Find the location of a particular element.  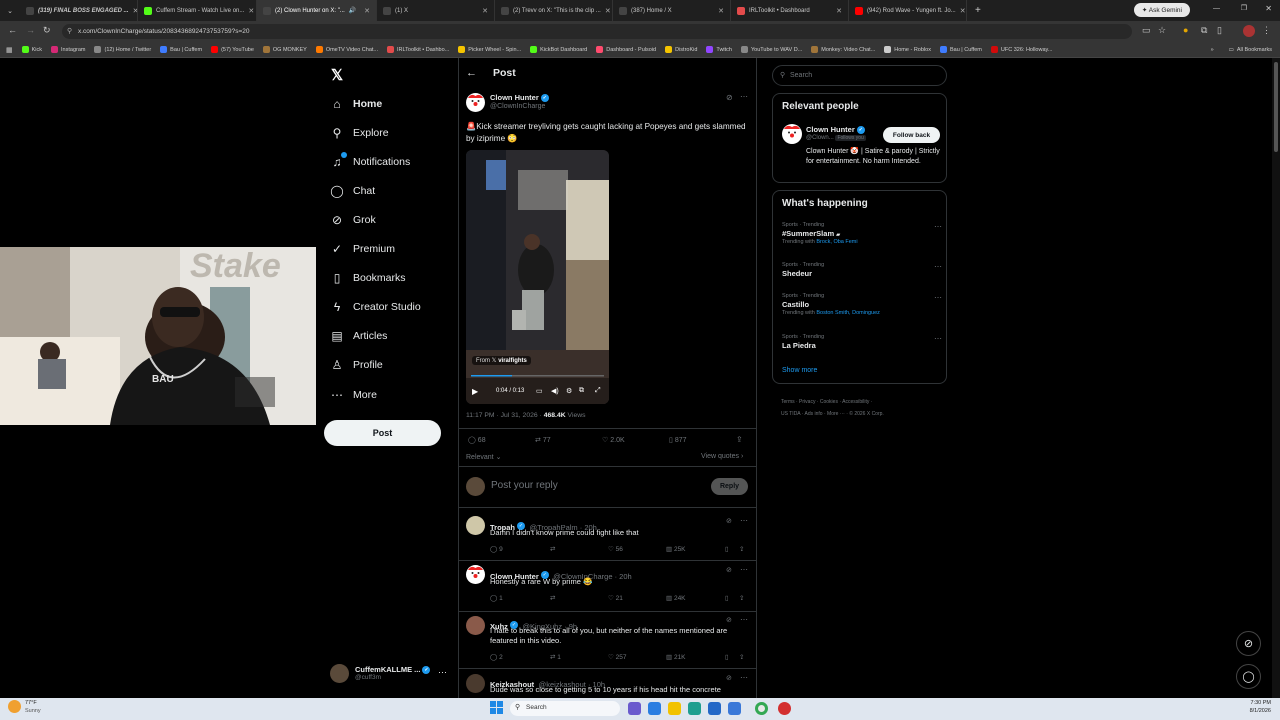

back-arrow-icon: ← is located at coordinates (471, 73).